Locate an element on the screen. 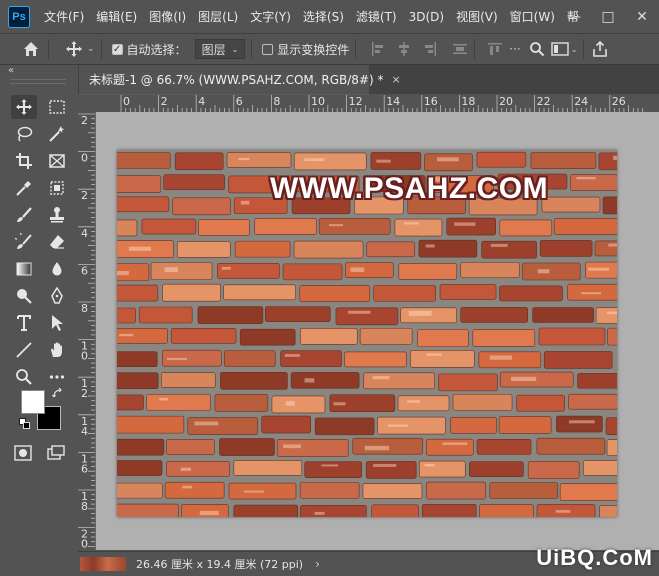 The width and height of the screenshot is (659, 576). marquee-tool-icon is located at coordinates (57, 107).